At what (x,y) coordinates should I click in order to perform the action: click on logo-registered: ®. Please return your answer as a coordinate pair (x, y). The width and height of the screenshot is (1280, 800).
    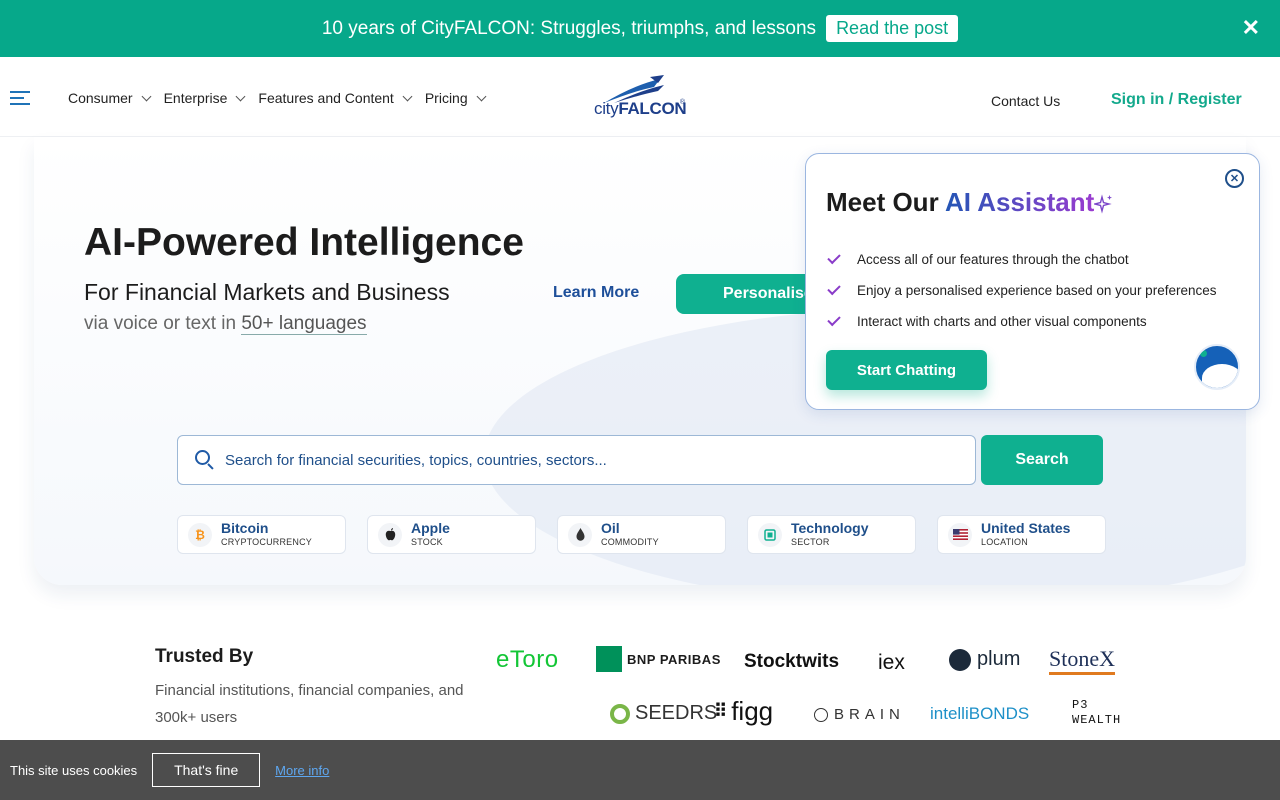
    Looking at the image, I should click on (682, 102).